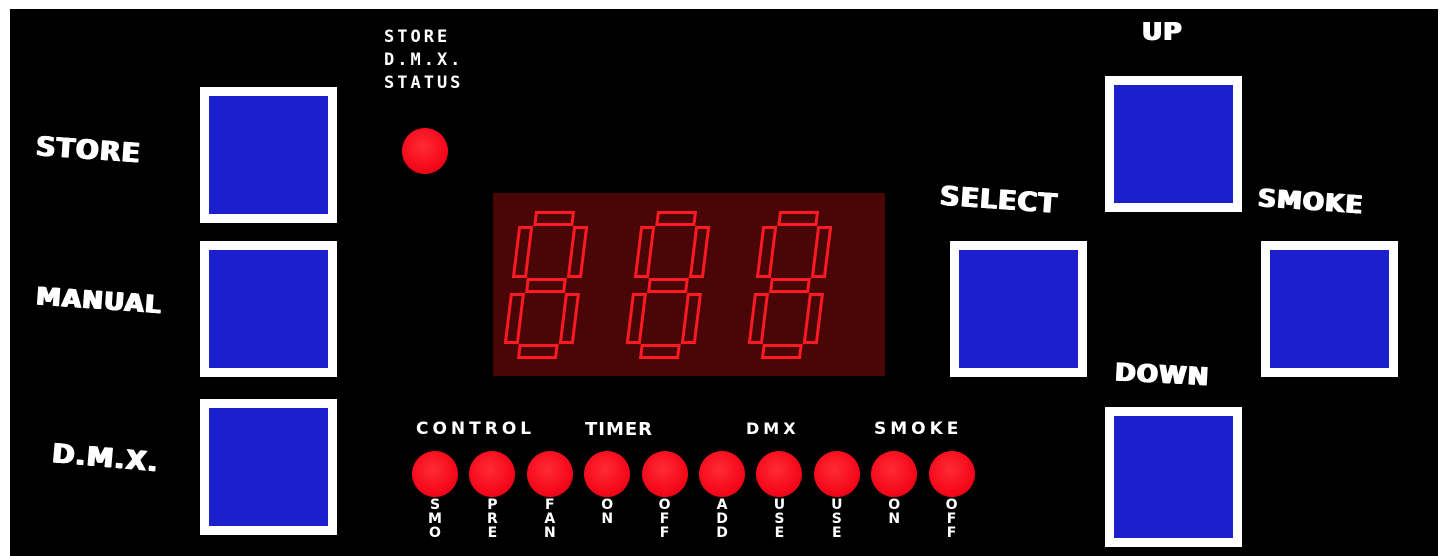 This screenshot has width=1449, height=556. I want to click on down-button, so click(1173, 477).